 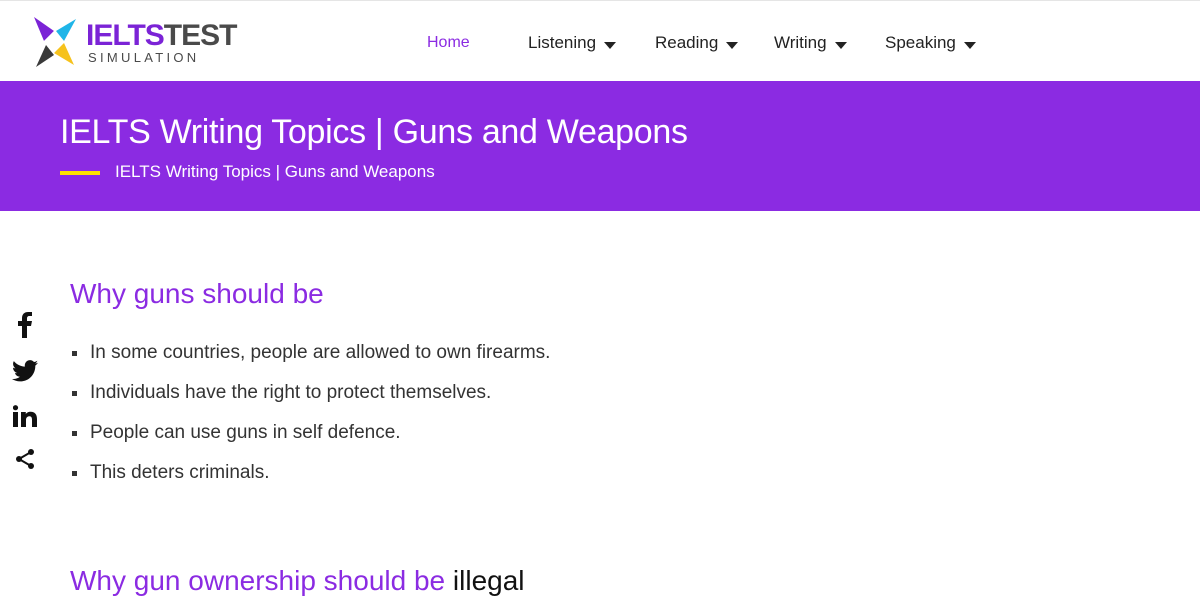 What do you see at coordinates (920, 42) in the screenshot?
I see `nav-speaking-label: Speaking` at bounding box center [920, 42].